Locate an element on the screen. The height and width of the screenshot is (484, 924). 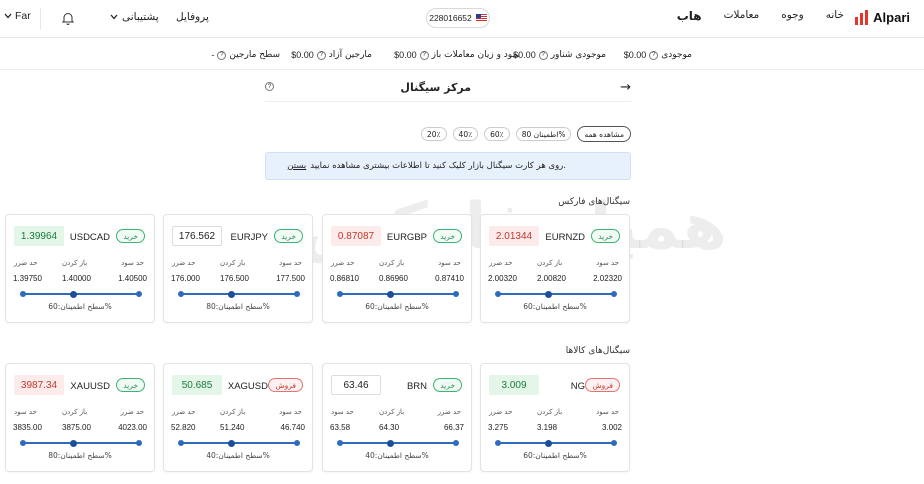
balance-item: $0.00 ? سود و زیان معاملات باز is located at coordinates (457, 55).